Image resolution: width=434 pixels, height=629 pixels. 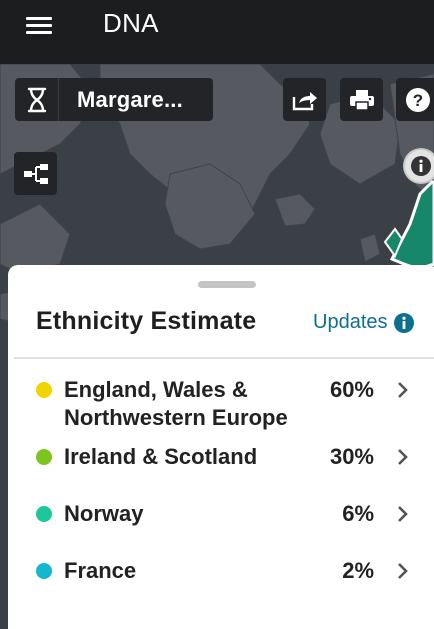 I want to click on region-percent: 30%, so click(x=351, y=456).